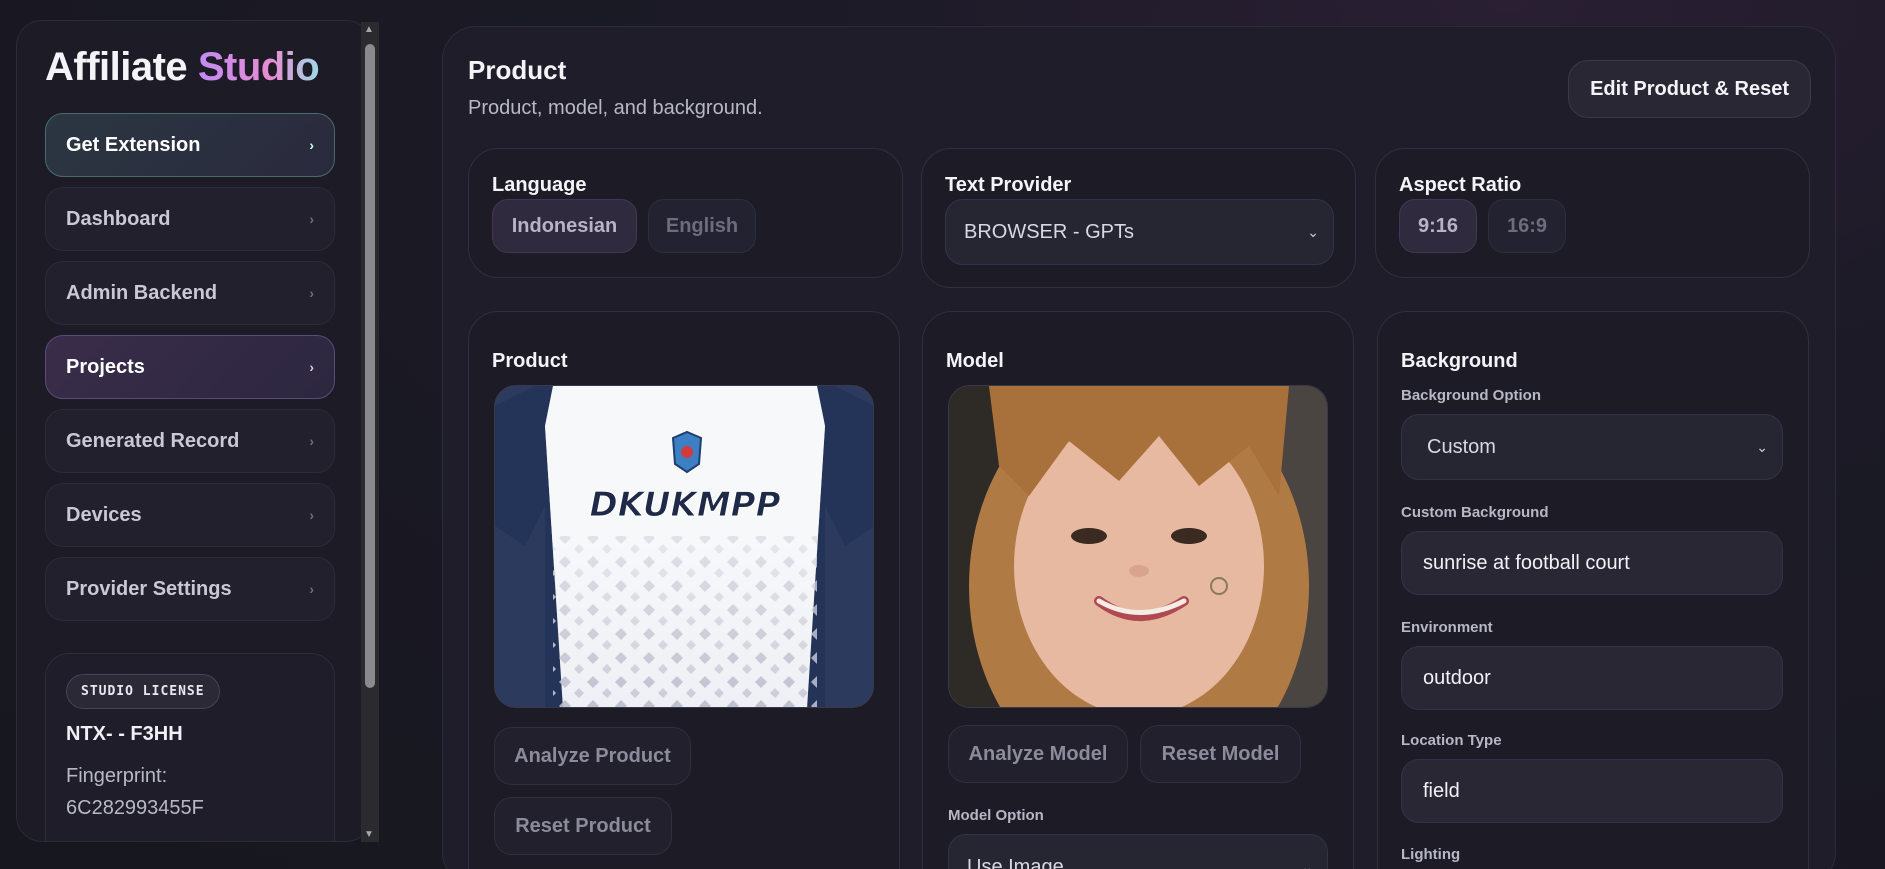  What do you see at coordinates (1592, 563) in the screenshot?
I see `custom-background-input: sunrise at football court` at bounding box center [1592, 563].